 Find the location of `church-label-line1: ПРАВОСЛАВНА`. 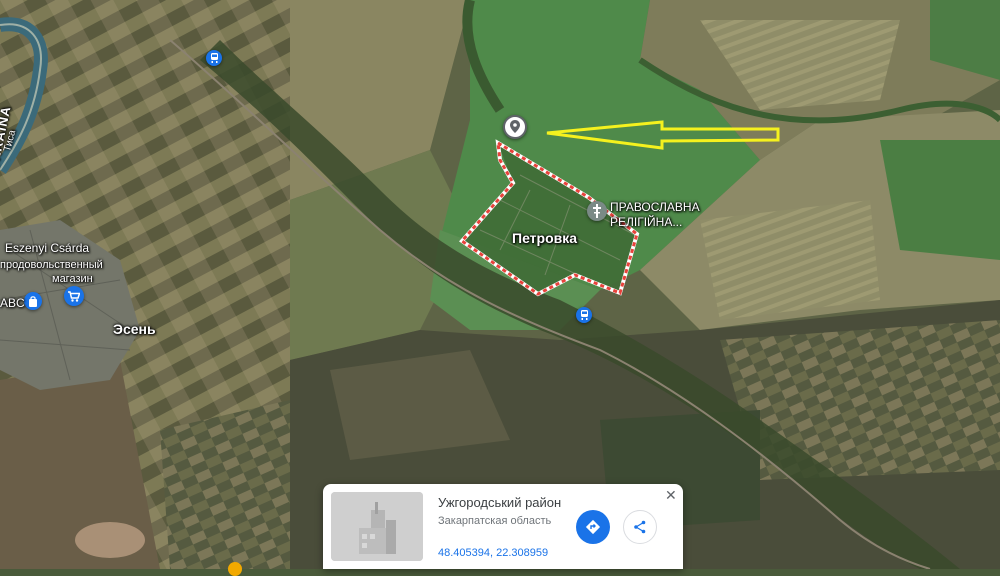

church-label-line1: ПРАВОСЛАВНА is located at coordinates (655, 207).